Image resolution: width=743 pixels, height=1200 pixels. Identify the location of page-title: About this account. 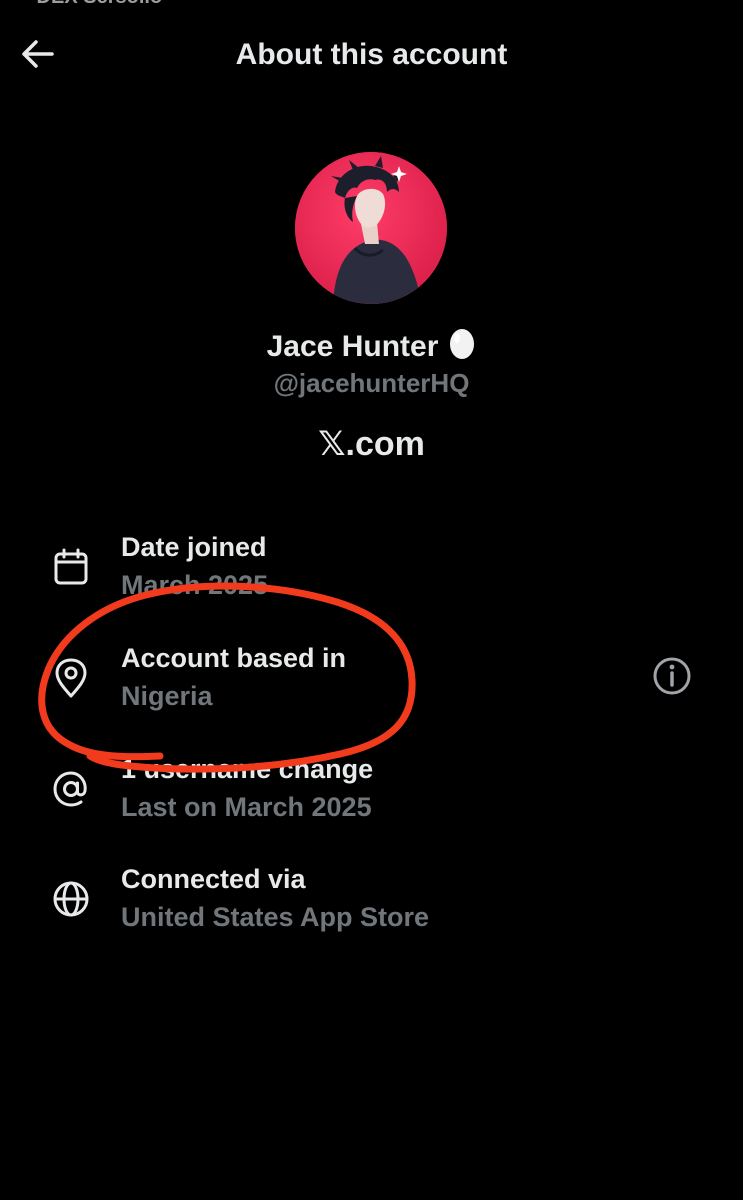
(371, 54).